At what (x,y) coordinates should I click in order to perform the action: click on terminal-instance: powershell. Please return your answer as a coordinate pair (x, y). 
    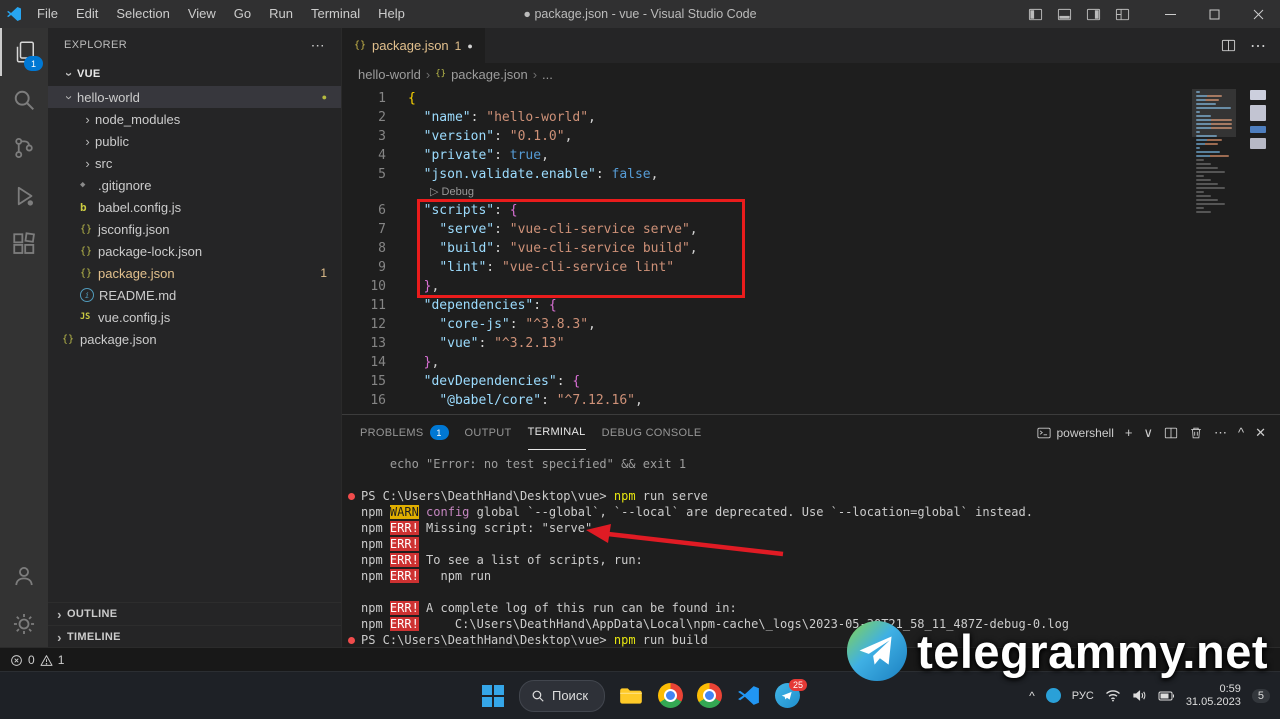
    Looking at the image, I should click on (1075, 433).